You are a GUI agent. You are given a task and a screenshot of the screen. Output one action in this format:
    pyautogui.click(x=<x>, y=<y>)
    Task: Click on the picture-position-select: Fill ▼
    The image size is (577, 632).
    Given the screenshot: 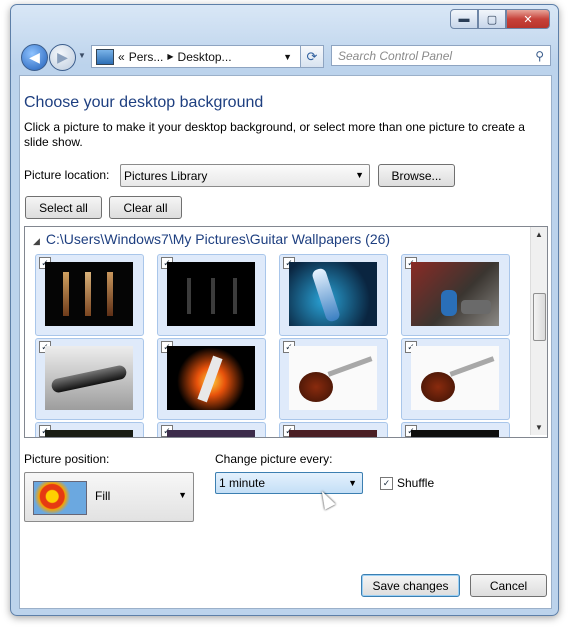 What is the action you would take?
    pyautogui.click(x=109, y=497)
    